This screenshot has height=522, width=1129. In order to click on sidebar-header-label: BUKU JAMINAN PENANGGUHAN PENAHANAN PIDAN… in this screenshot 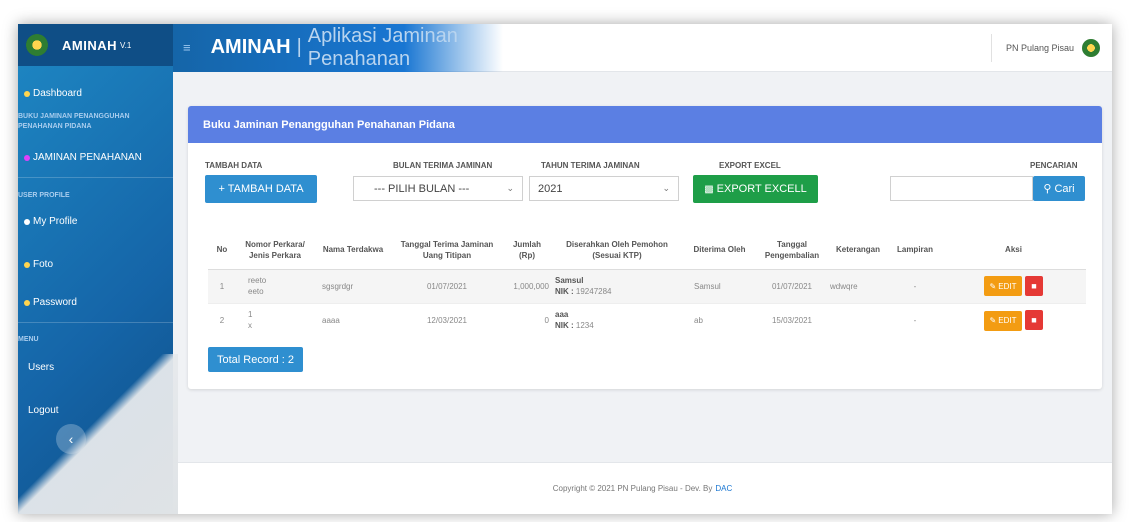, I will do `click(74, 121)`.